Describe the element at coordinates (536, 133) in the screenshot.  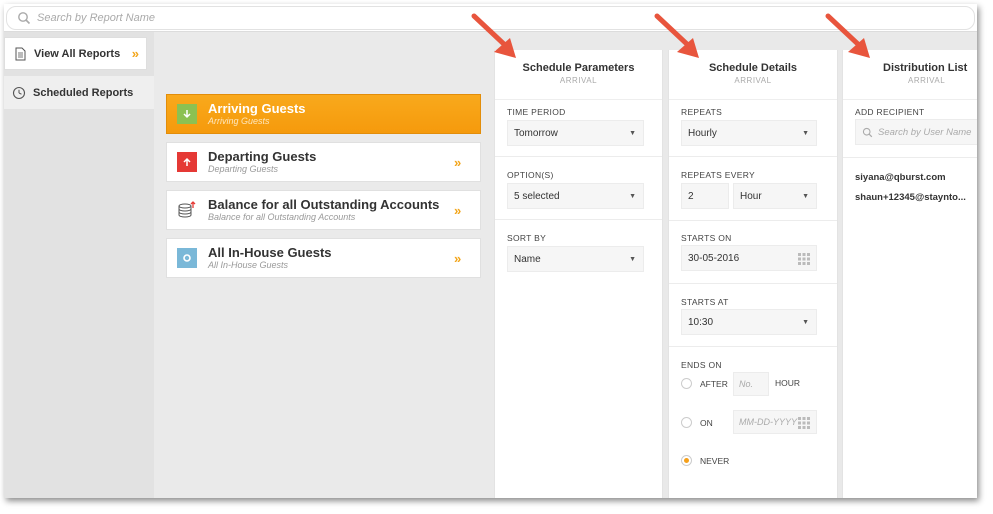
I see `time-period-value: Tomorrow` at that location.